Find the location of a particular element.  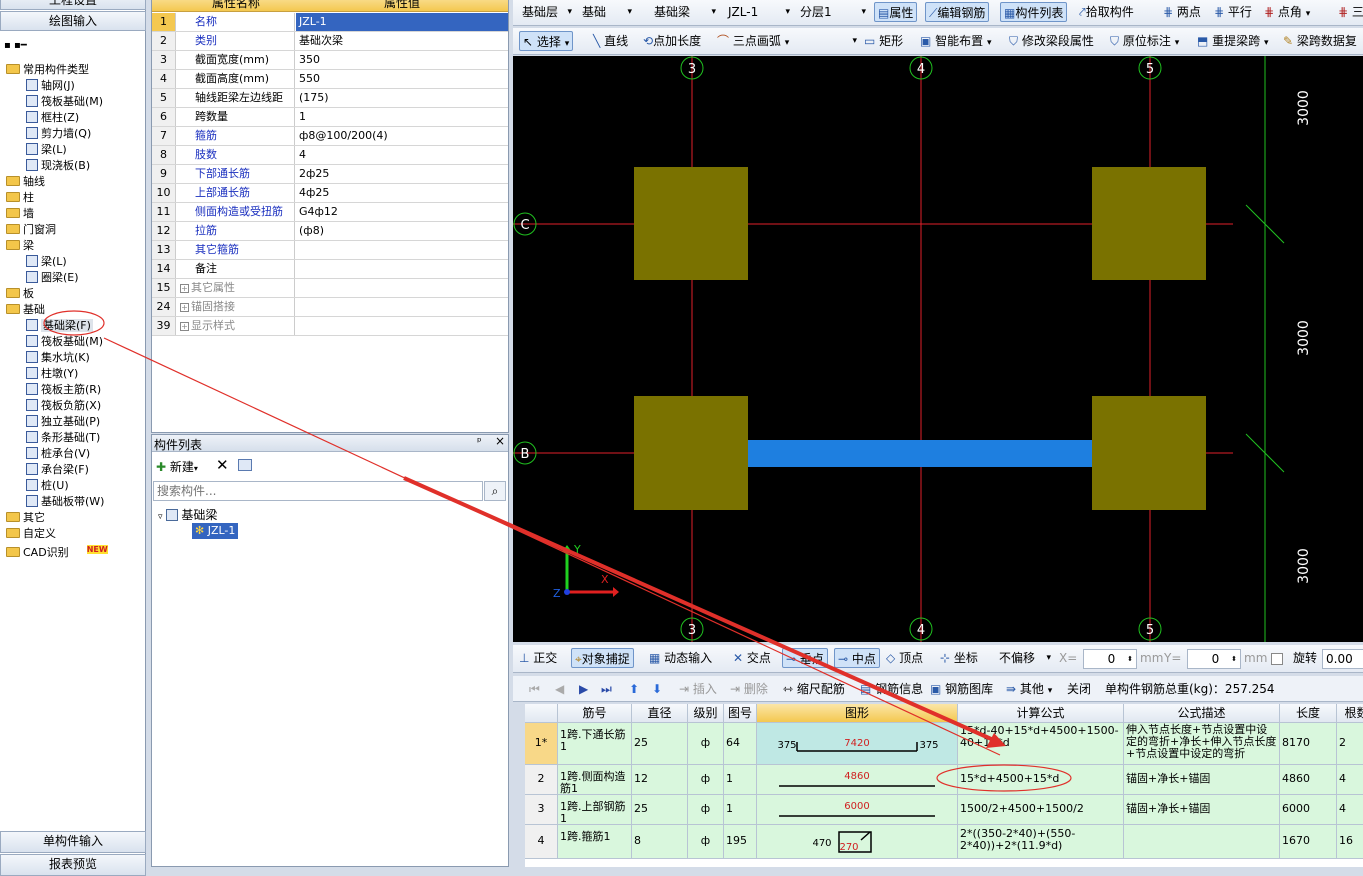

rebar-cell-len: 6000 is located at coordinates (1308, 810).